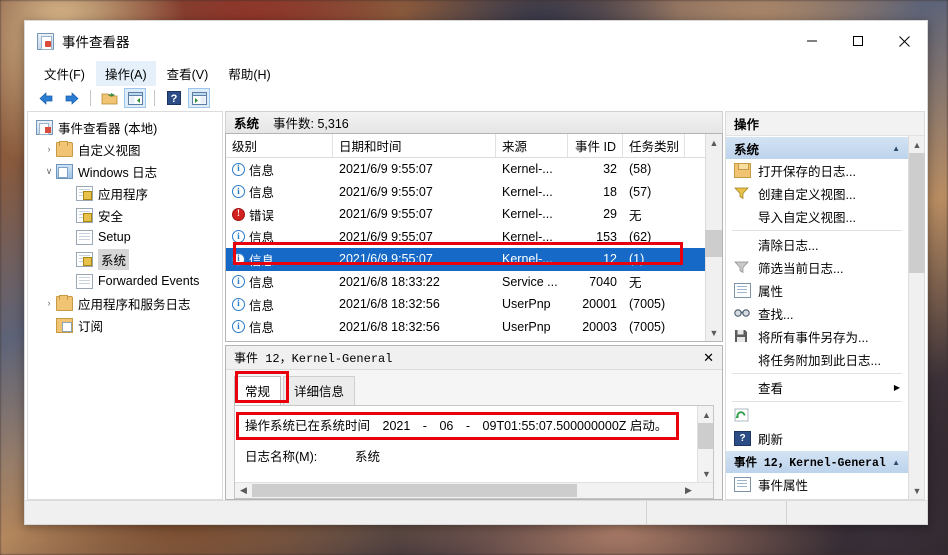 Image resolution: width=948 pixels, height=555 pixels. Describe the element at coordinates (125, 73) in the screenshot. I see `menu-action: 操作(A)` at that location.